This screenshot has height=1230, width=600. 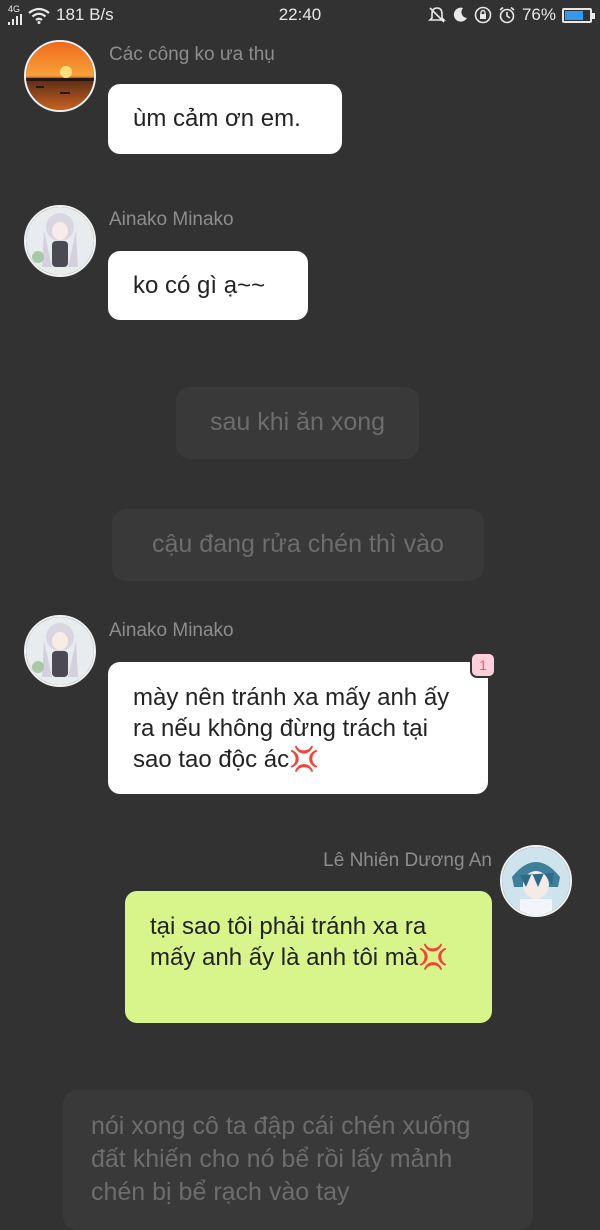 I want to click on alarm-icon, so click(x=507, y=15).